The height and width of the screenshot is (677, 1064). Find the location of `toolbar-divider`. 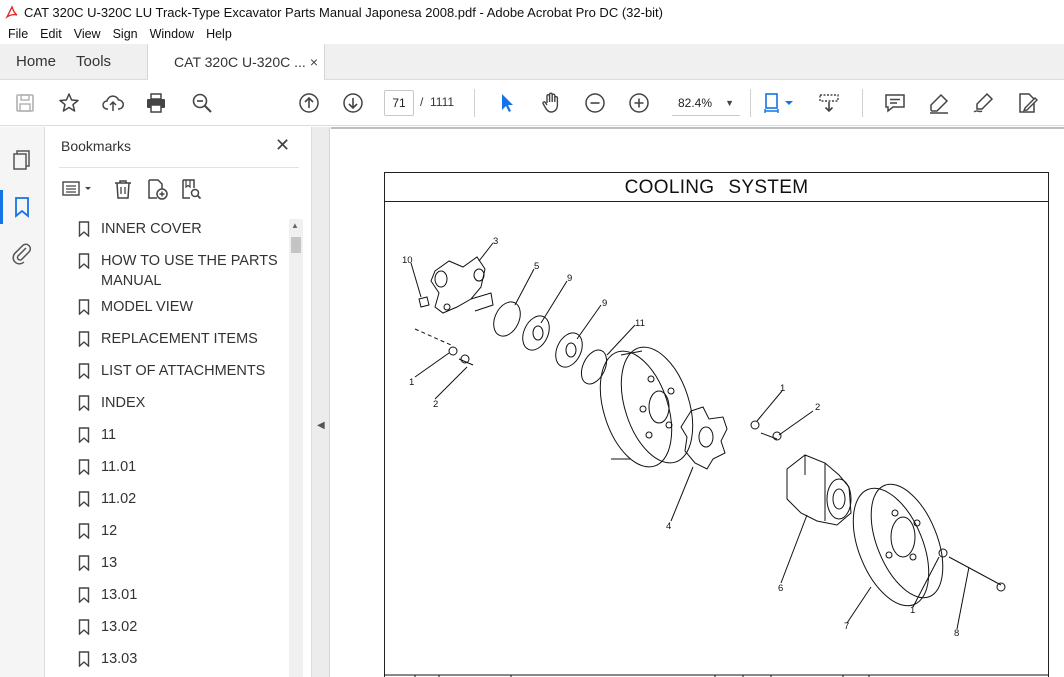

toolbar-divider is located at coordinates (750, 103).